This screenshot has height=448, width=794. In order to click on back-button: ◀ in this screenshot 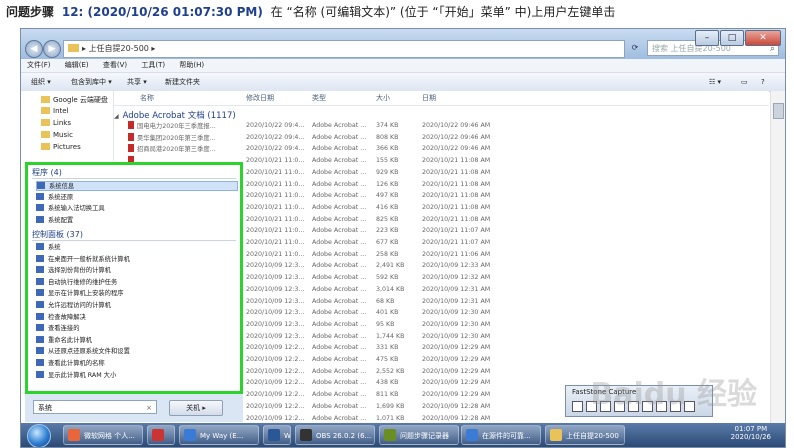, I will do `click(34, 49)`.